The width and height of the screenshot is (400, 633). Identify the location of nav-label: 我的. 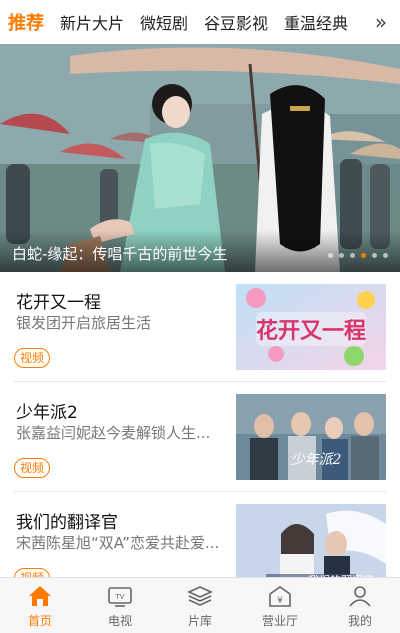
(359, 620).